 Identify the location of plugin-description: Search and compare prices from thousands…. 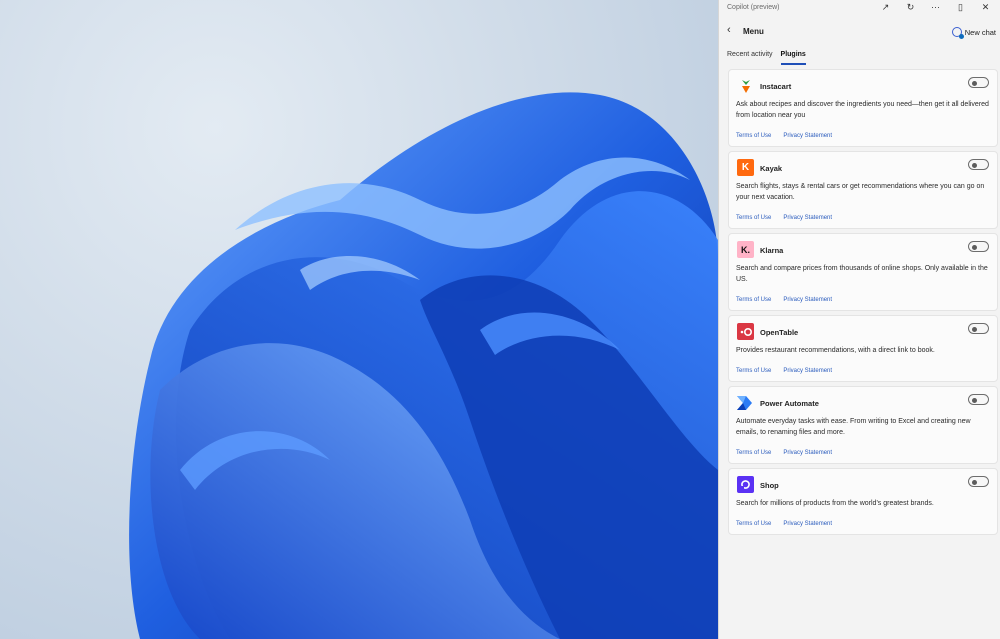
(862, 274).